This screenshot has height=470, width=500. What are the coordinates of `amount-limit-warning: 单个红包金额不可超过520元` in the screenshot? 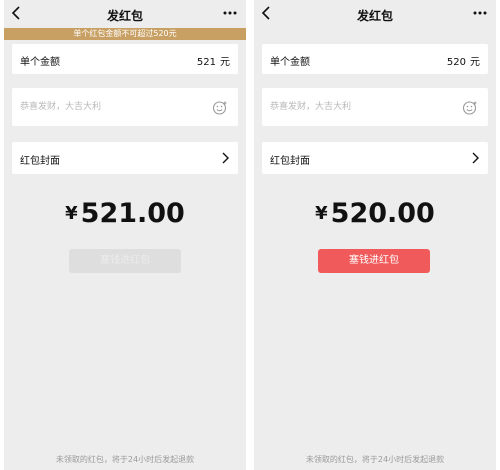 It's located at (125, 34).